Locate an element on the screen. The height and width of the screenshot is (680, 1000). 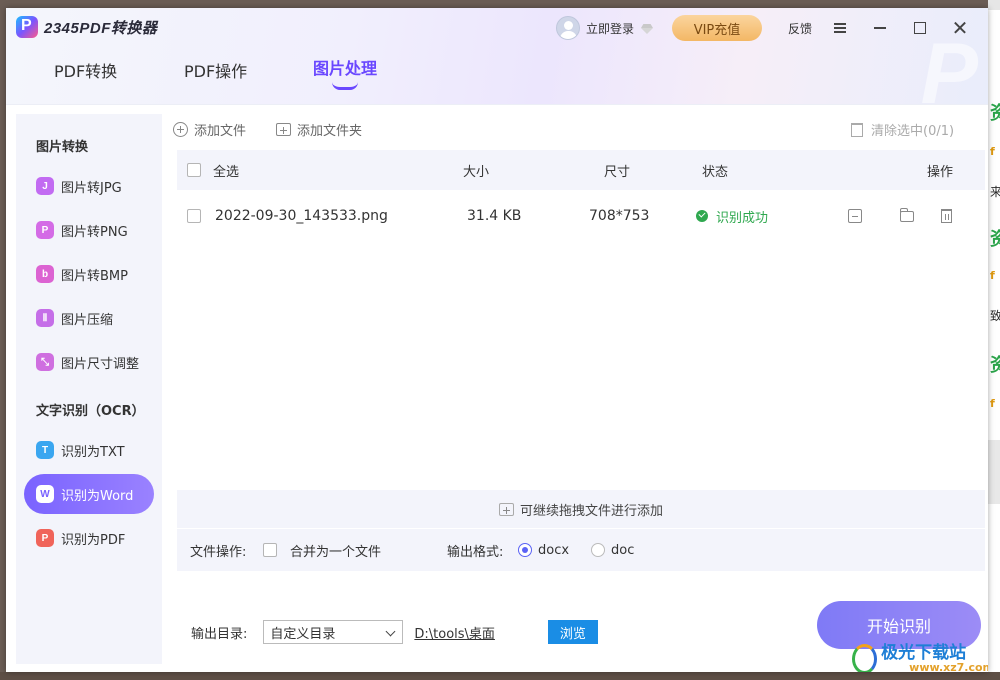
drop-zone: 可继续拖拽文件进行添加 is located at coordinates (581, 509).